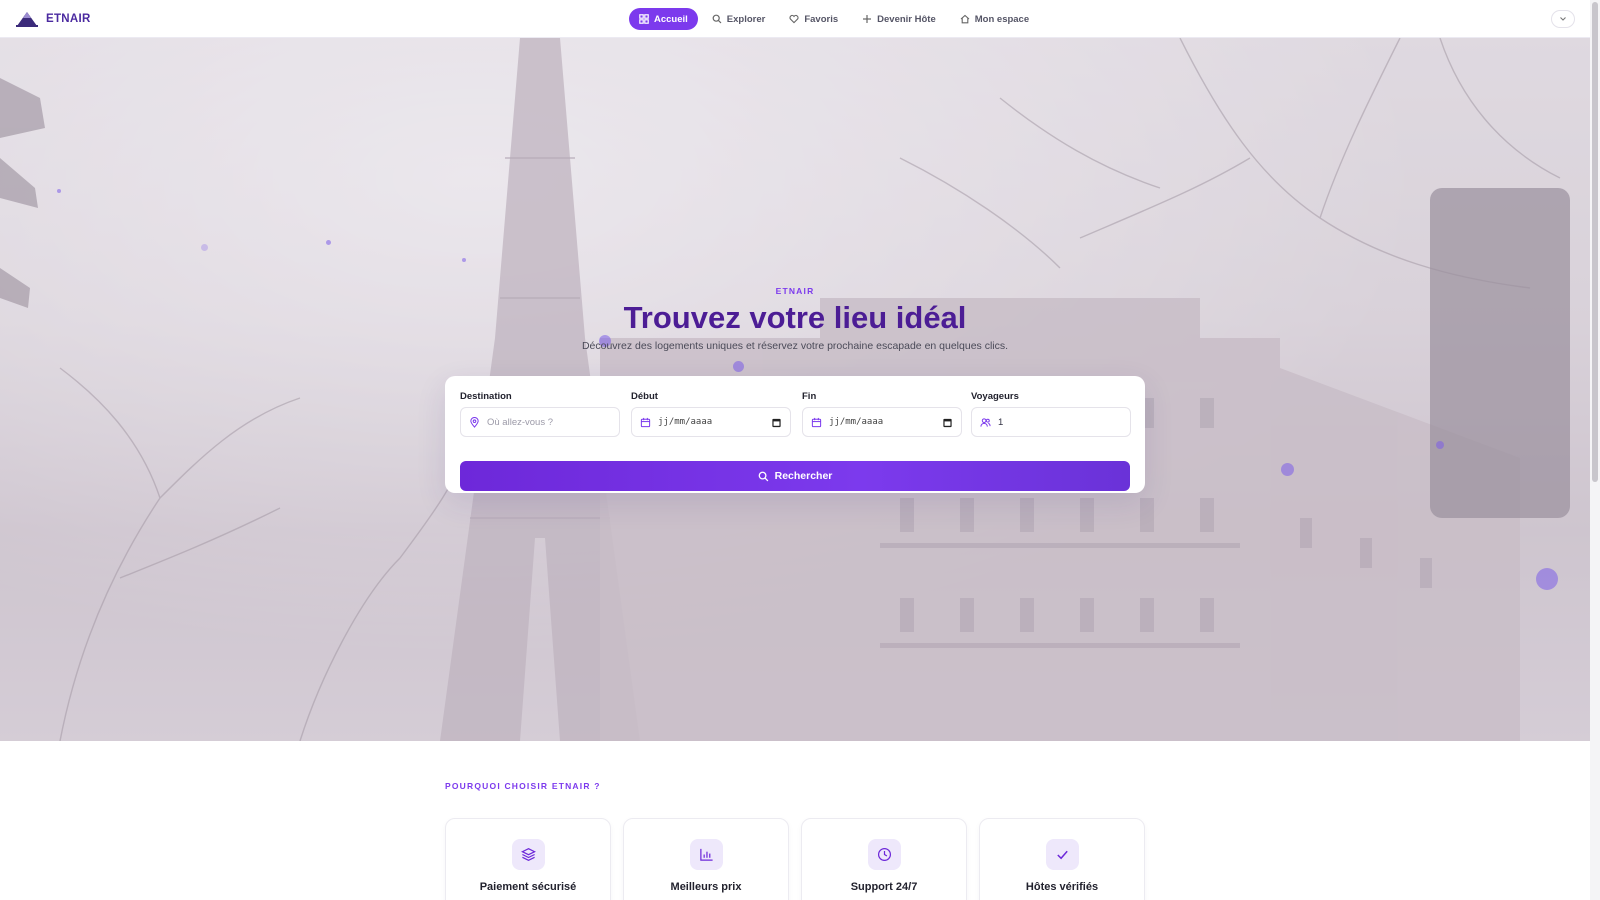 The height and width of the screenshot is (900, 1600). What do you see at coordinates (995, 396) in the screenshot?
I see `guests-label: Voyageurs` at bounding box center [995, 396].